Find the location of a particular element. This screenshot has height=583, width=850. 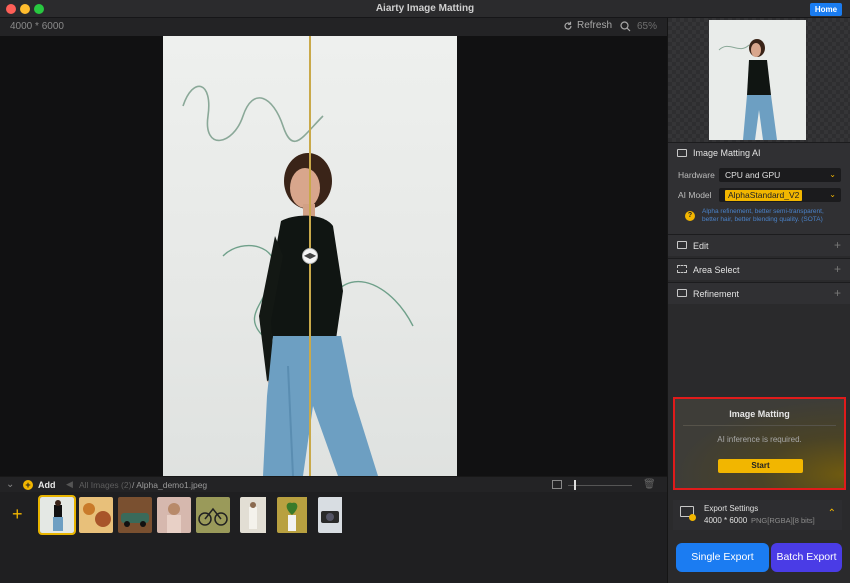

hardware-select: CPU and GPU ⌄ is located at coordinates (780, 175).